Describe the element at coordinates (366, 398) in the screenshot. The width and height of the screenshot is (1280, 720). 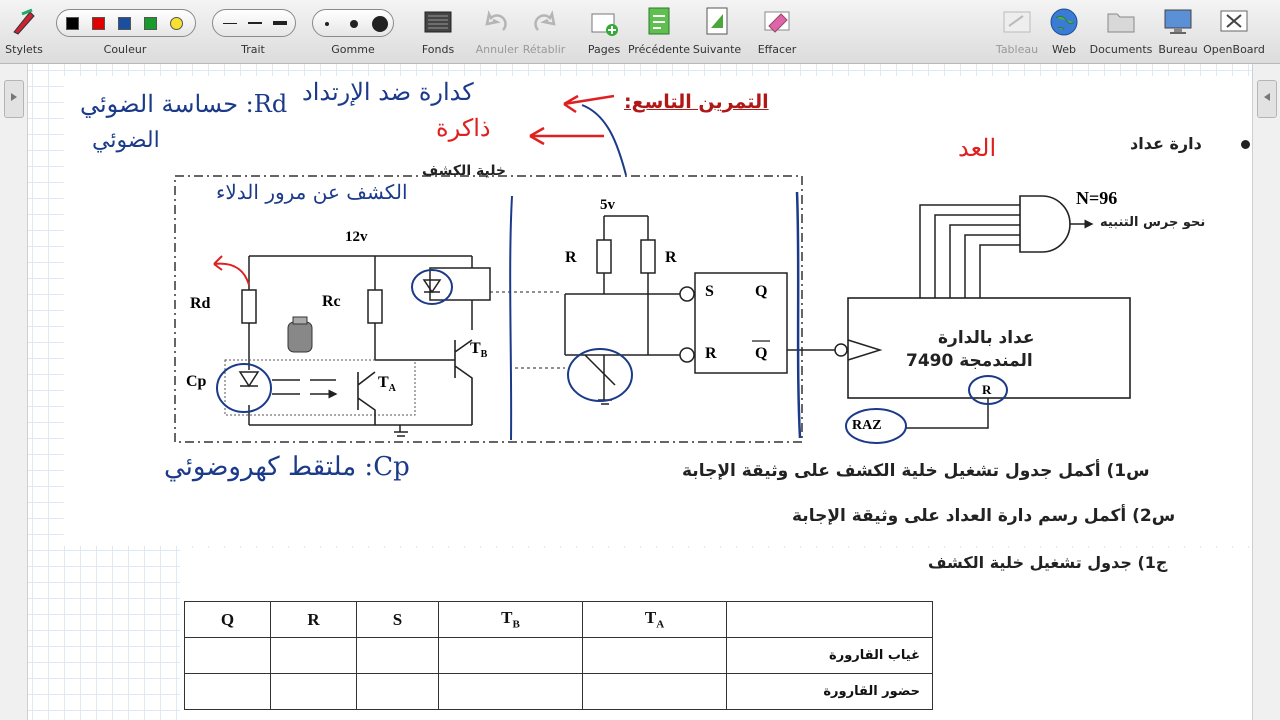
I see `transistor-ta` at that location.